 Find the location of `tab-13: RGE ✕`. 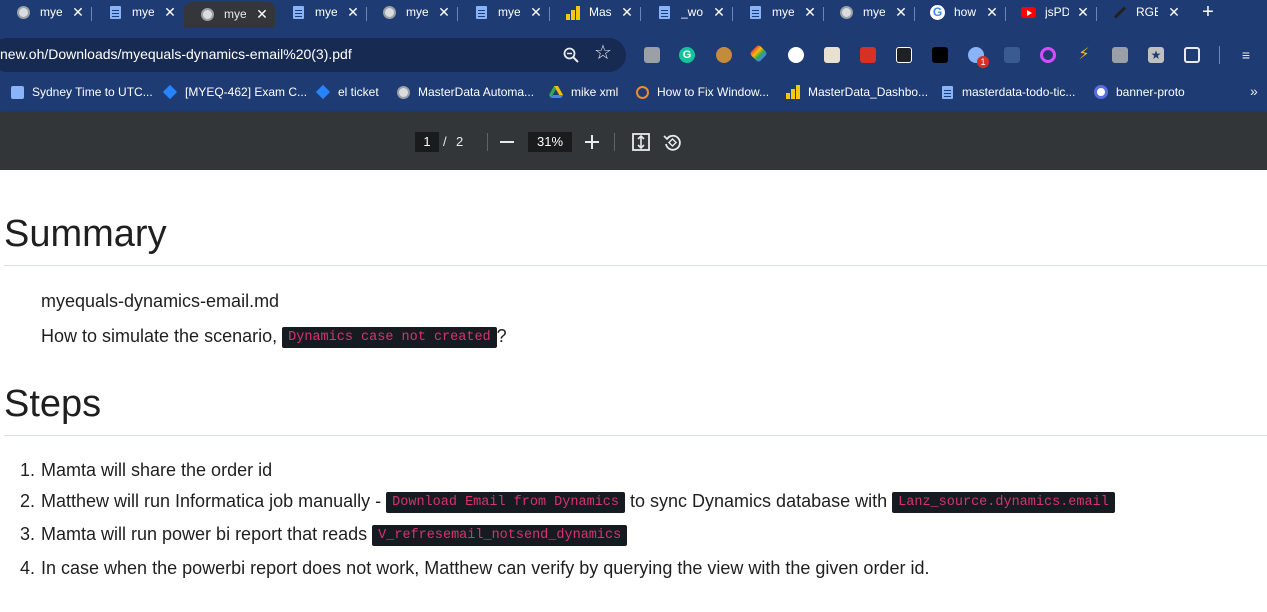

tab-13: RGE ✕ is located at coordinates (1141, 13).